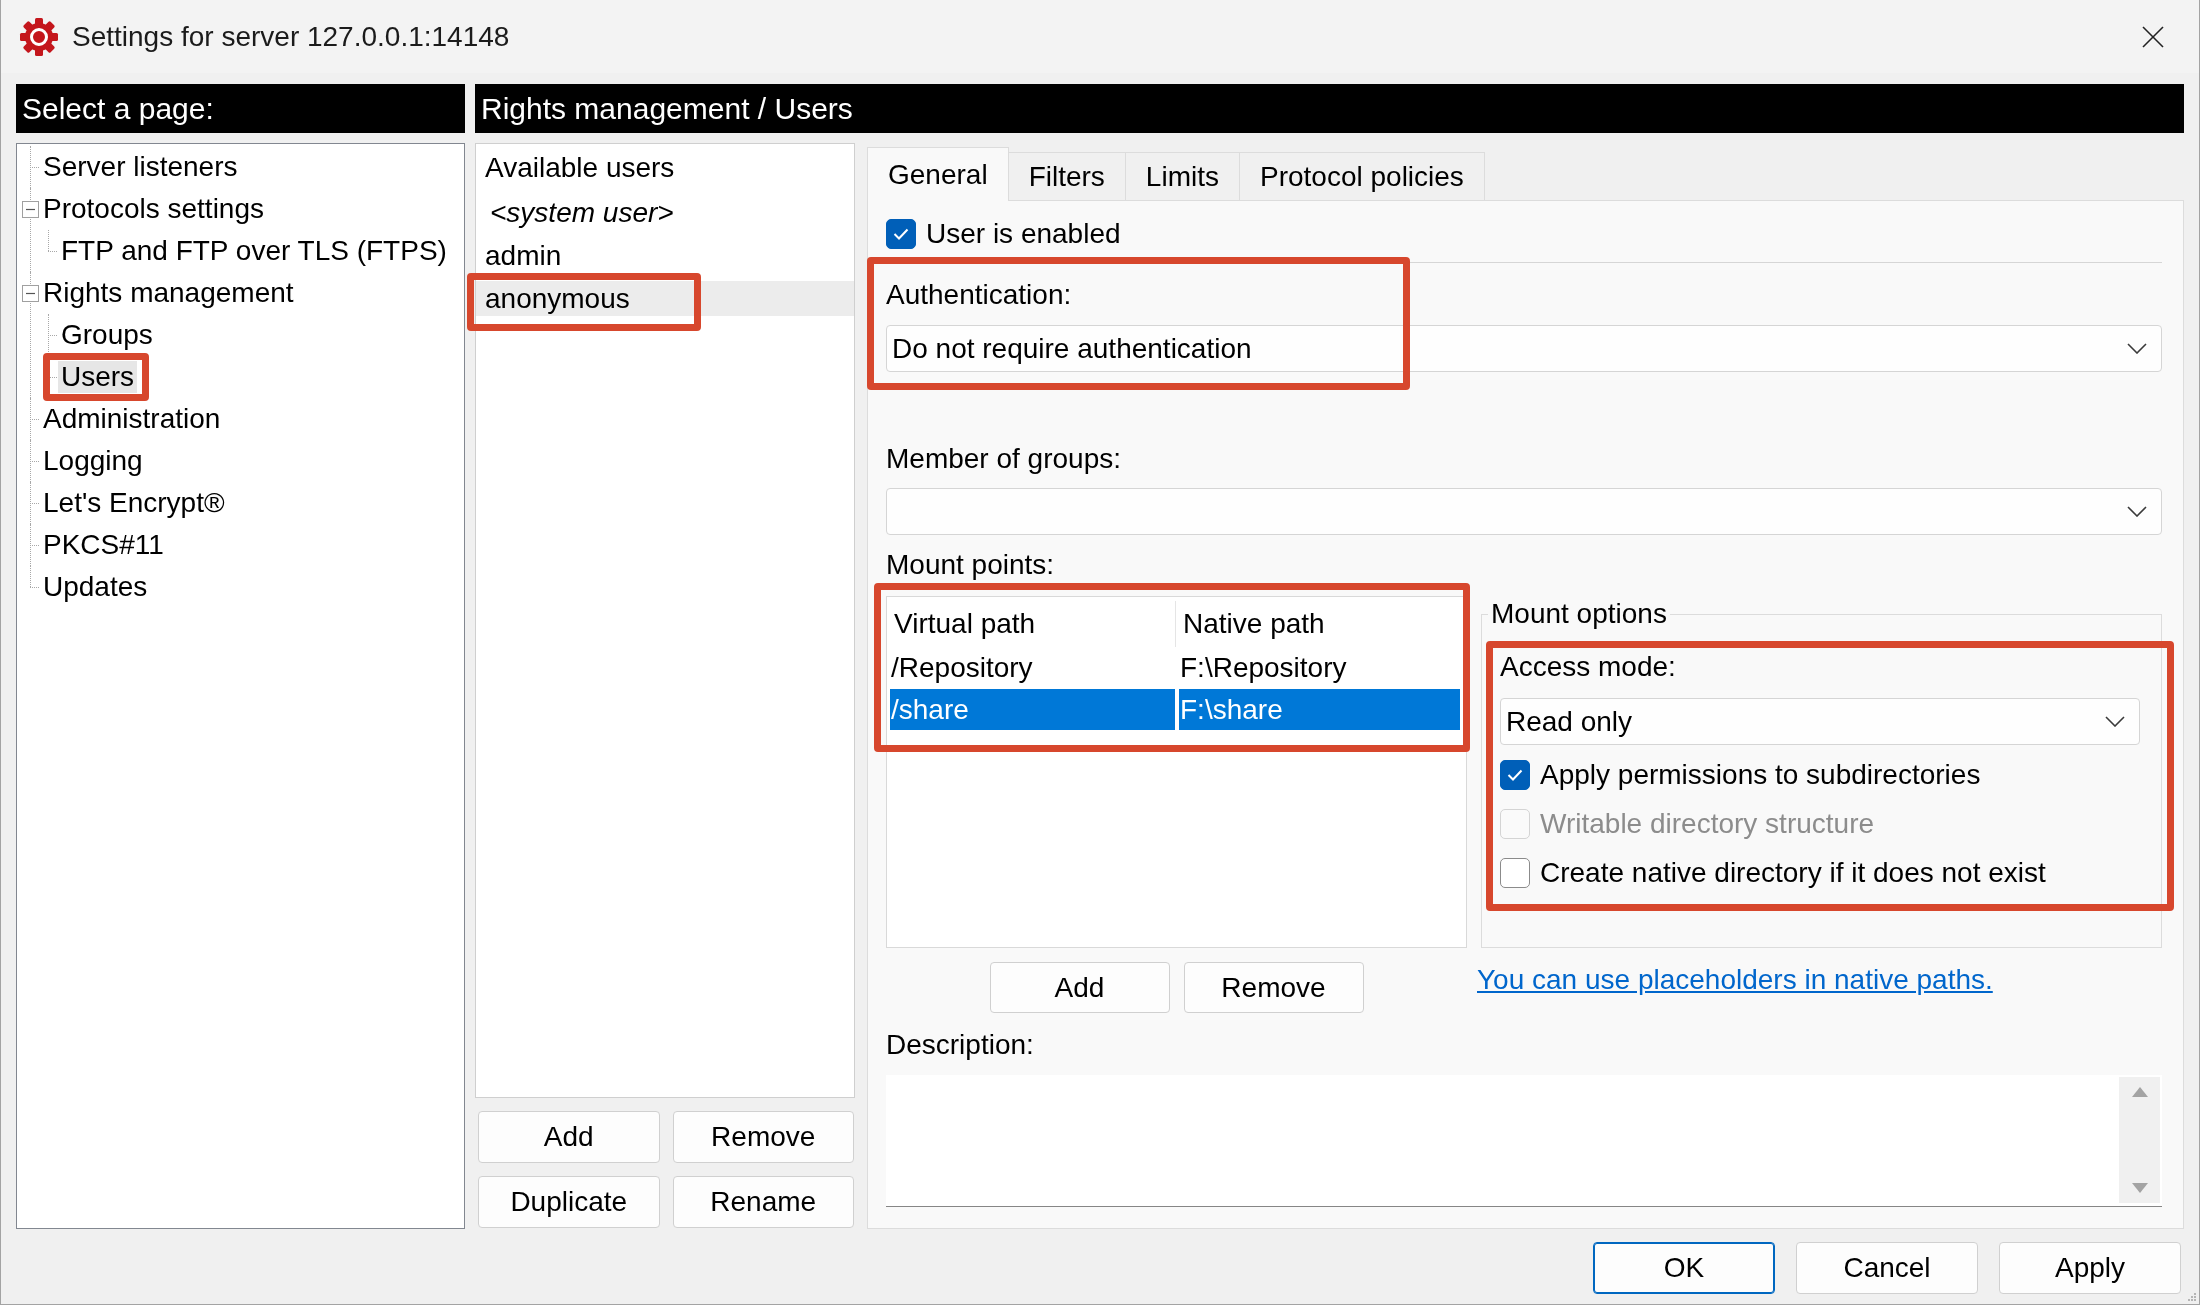  I want to click on table-cell: F:\share, so click(1319, 709).